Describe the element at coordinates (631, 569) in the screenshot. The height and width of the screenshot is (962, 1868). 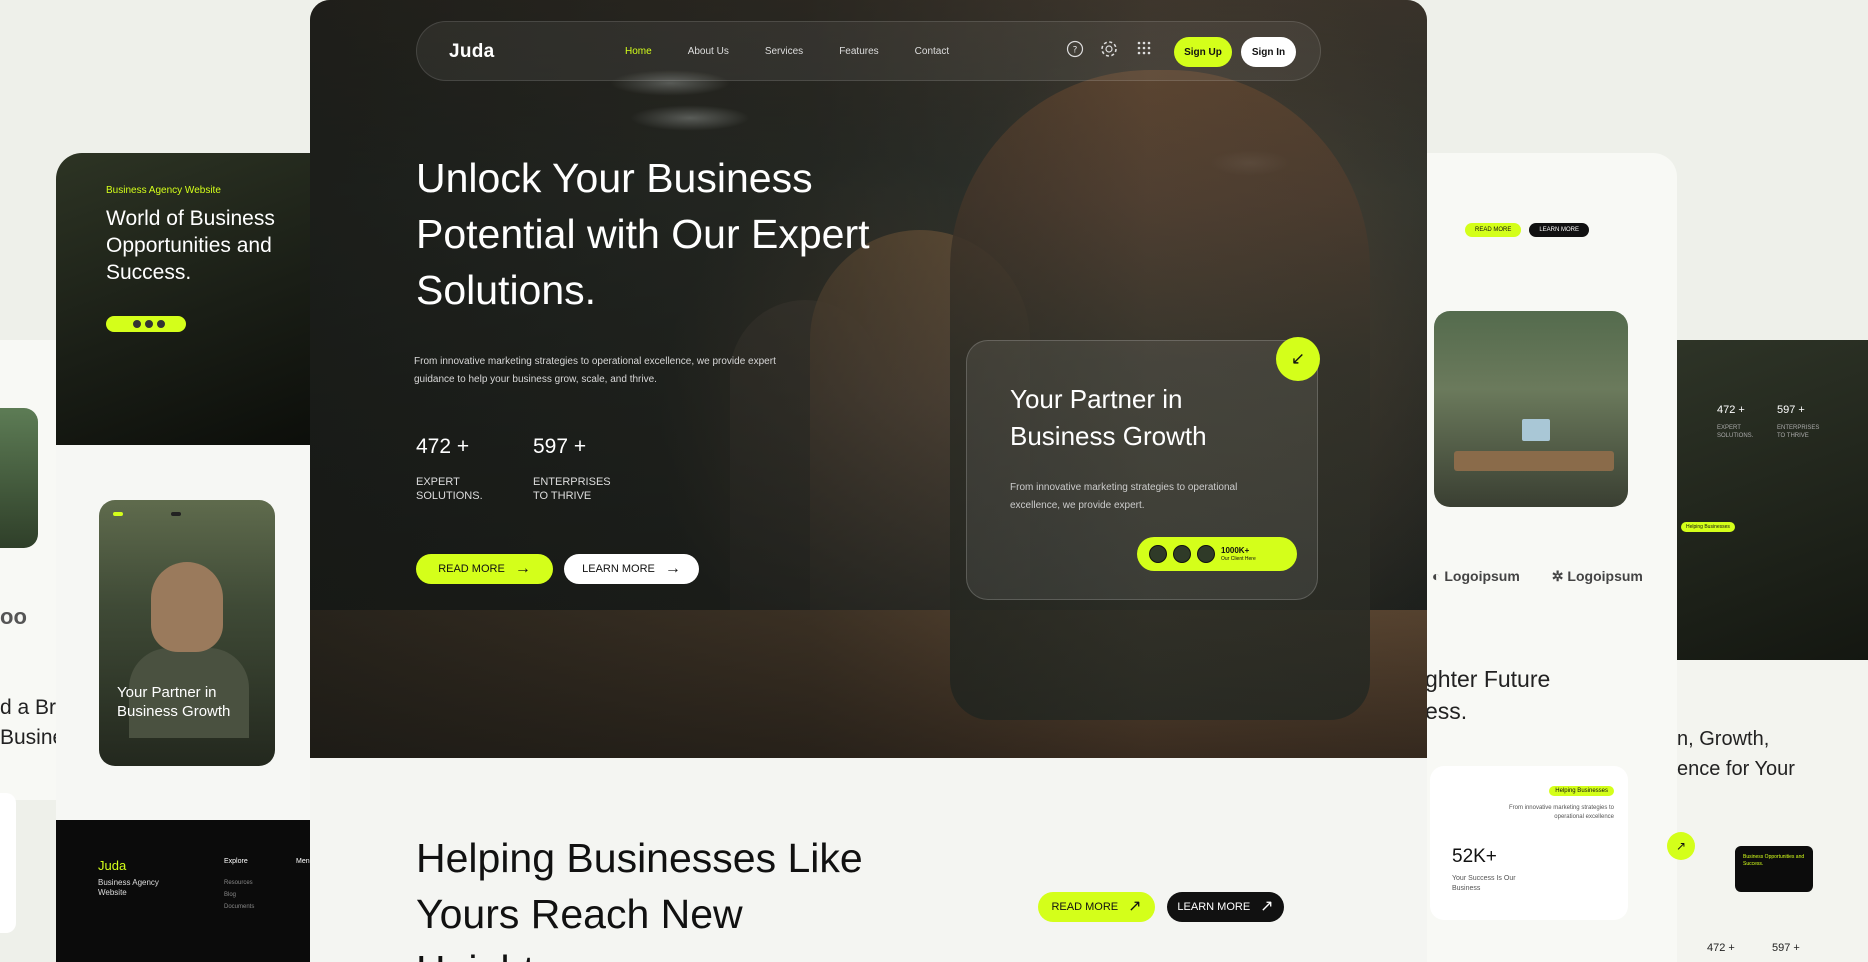
I see `hero-learn-more-button: LEARN MORE →` at that location.